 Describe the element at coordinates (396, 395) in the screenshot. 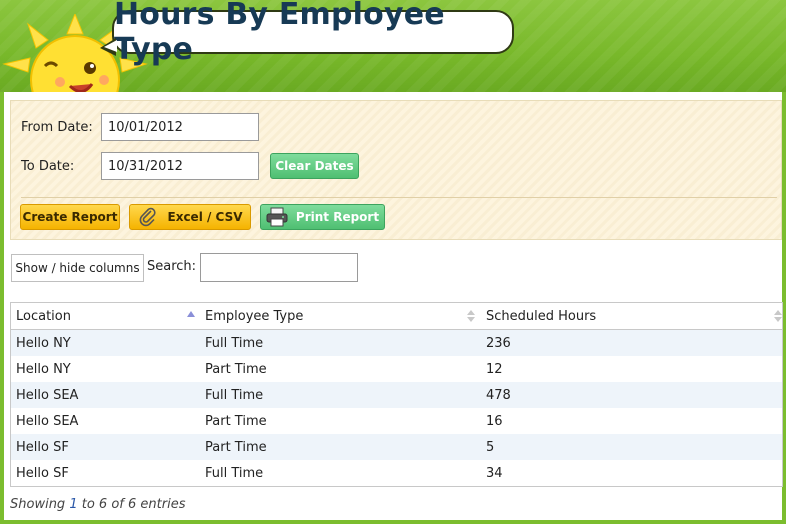

I see `table-row: Hello SEA Full Time 478` at that location.